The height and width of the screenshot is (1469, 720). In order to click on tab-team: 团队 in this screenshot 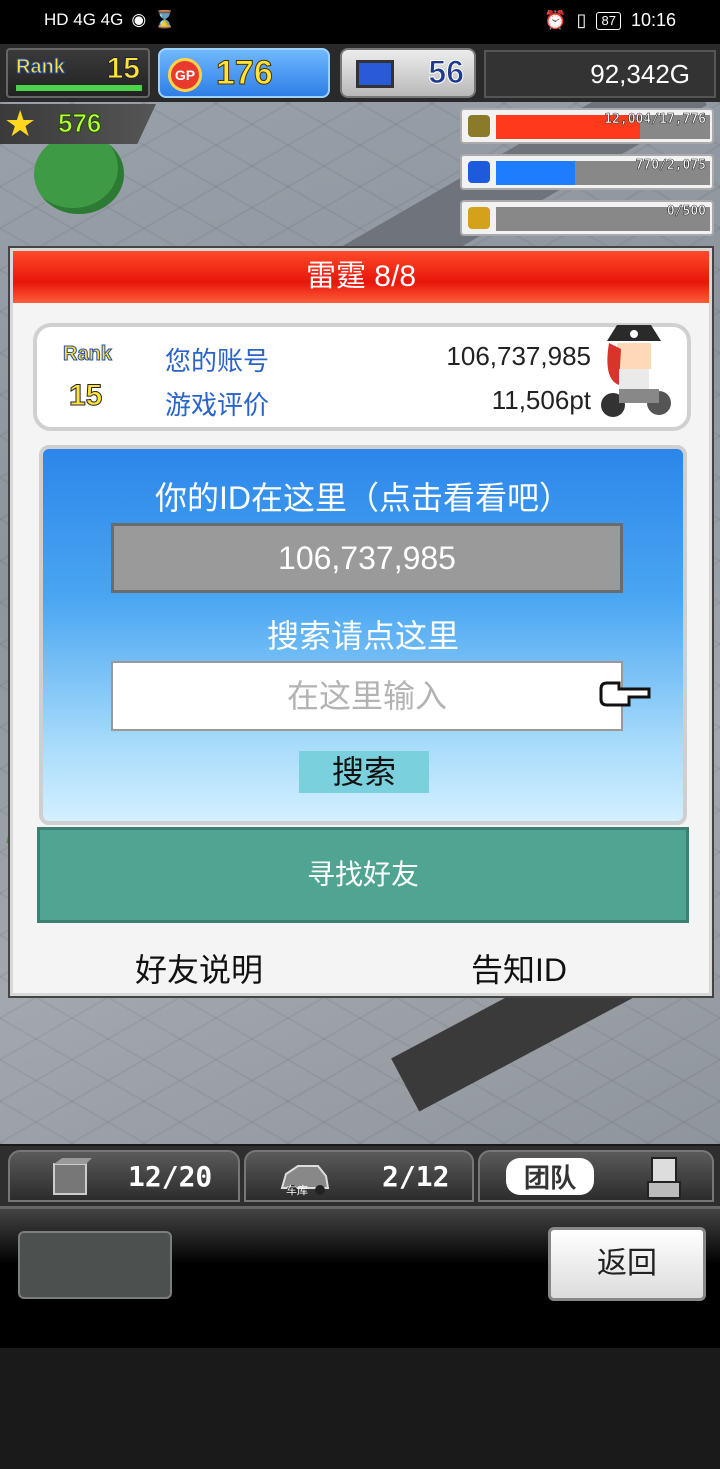, I will do `click(596, 1176)`.